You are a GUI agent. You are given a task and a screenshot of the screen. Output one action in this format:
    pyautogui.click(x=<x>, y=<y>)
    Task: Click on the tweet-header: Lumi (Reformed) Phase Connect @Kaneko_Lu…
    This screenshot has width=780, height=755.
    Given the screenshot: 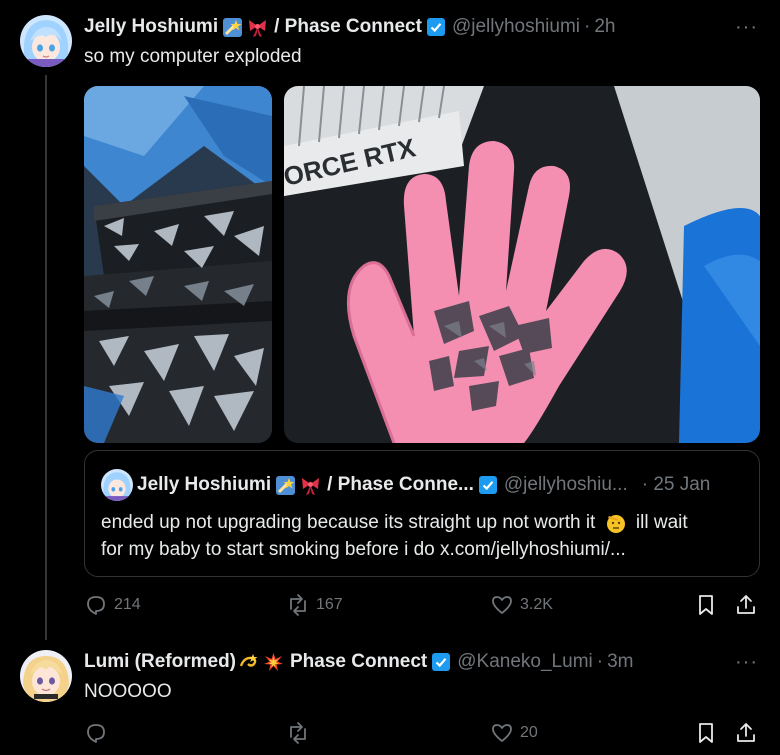 What is the action you would take?
    pyautogui.click(x=358, y=662)
    